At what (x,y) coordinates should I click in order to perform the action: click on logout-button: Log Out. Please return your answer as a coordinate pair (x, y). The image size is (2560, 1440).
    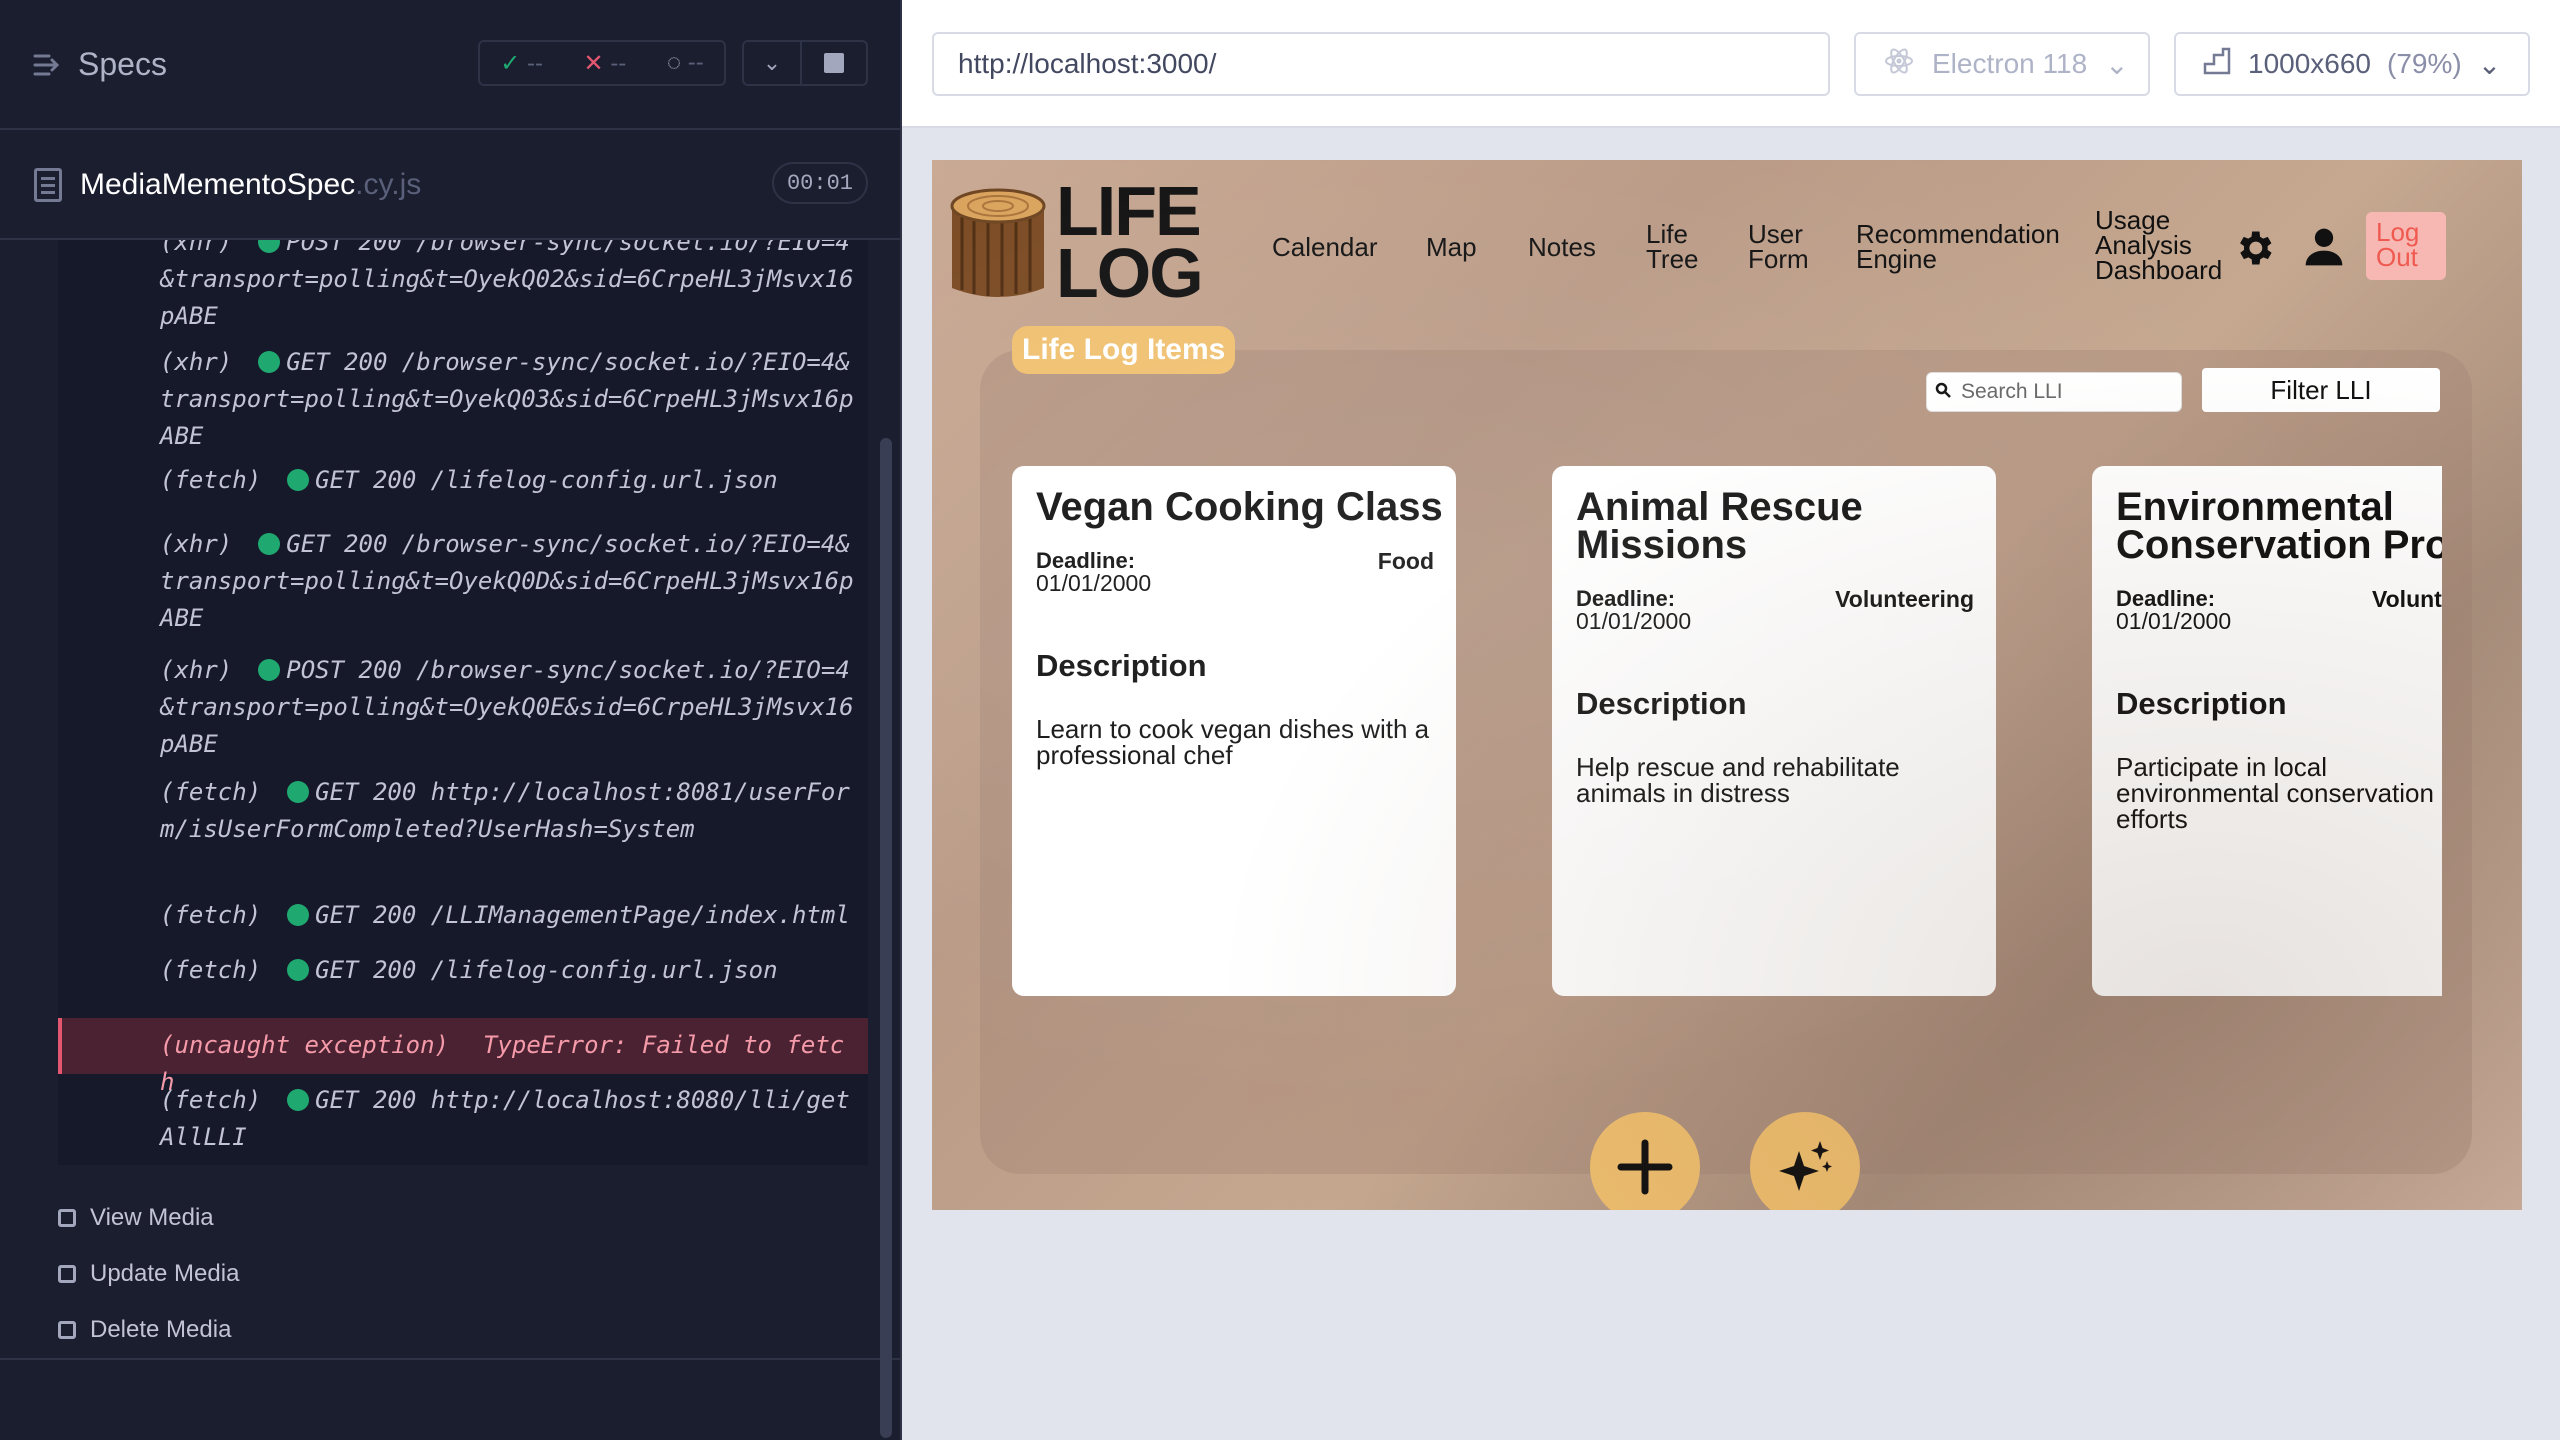
    Looking at the image, I should click on (2406, 246).